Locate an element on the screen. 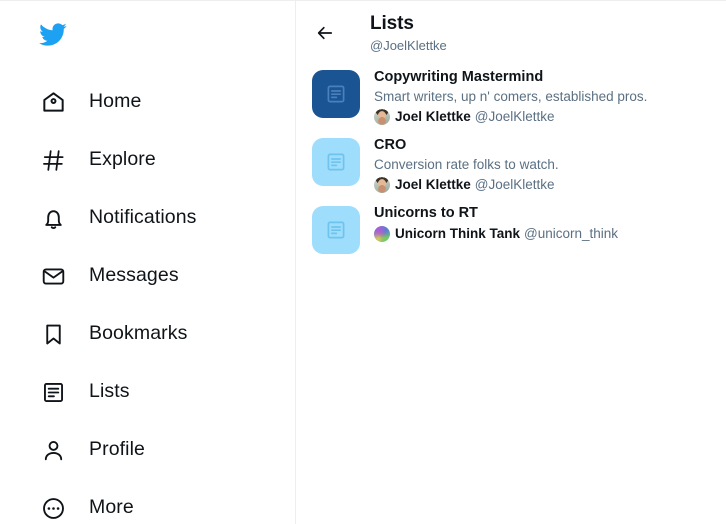 This screenshot has width=726, height=524. twitter-bird-icon is located at coordinates (52, 37).